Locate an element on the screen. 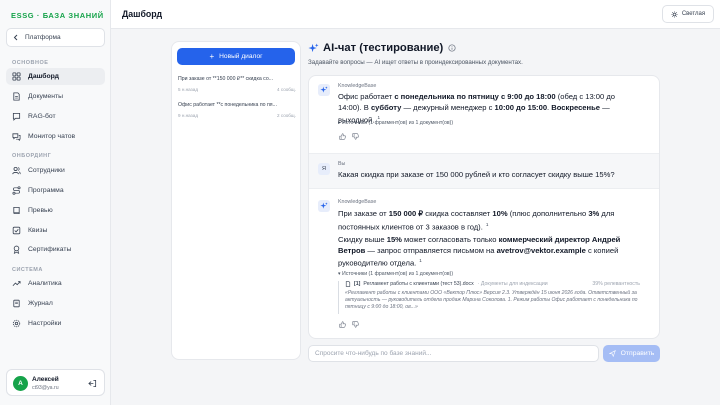  source-relevance: 39% релевантность is located at coordinates (616, 284).